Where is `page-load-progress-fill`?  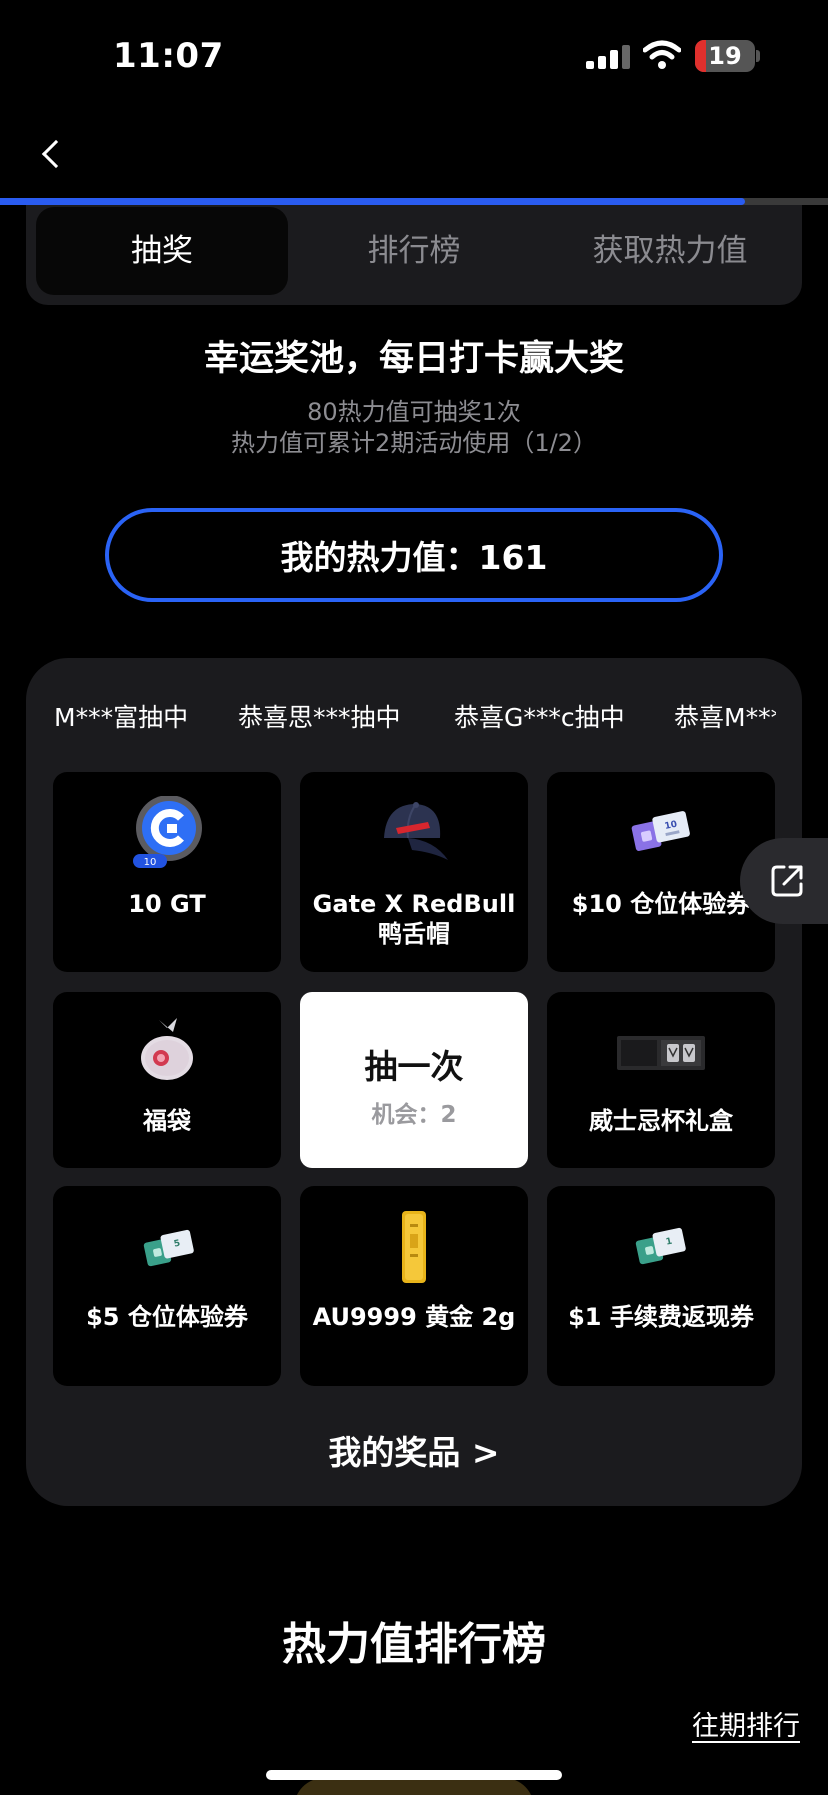 page-load-progress-fill is located at coordinates (373, 201).